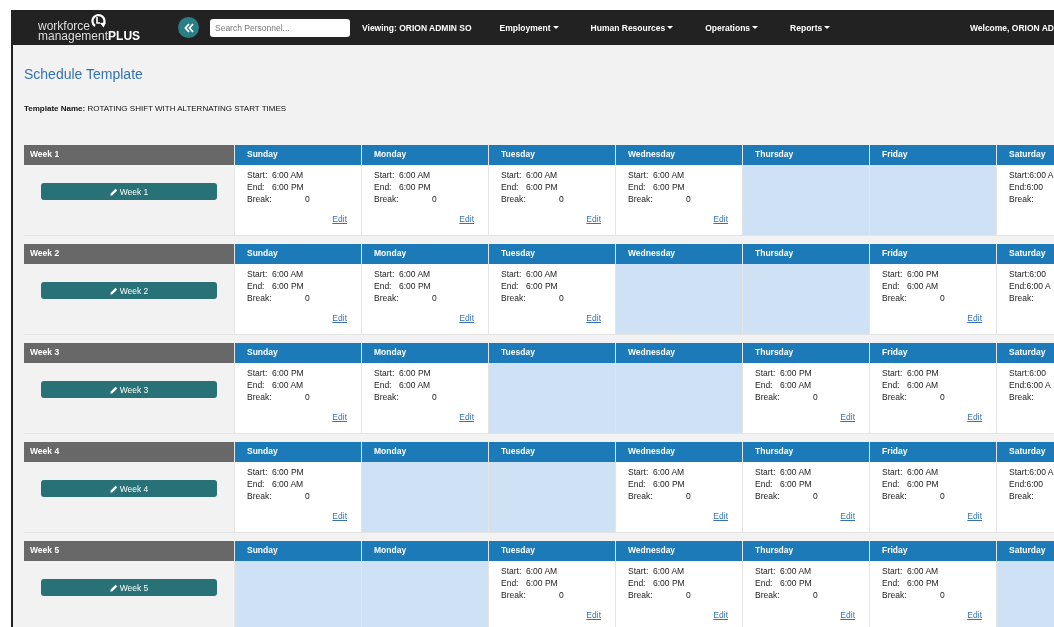  What do you see at coordinates (1038, 385) in the screenshot?
I see `field-value: 6:00 A` at bounding box center [1038, 385].